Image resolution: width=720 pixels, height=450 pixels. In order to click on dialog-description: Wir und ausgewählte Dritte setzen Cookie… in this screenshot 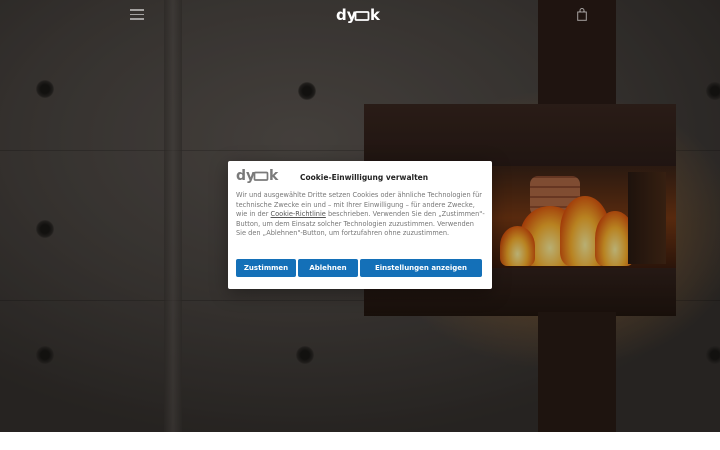, I will do `click(361, 215)`.